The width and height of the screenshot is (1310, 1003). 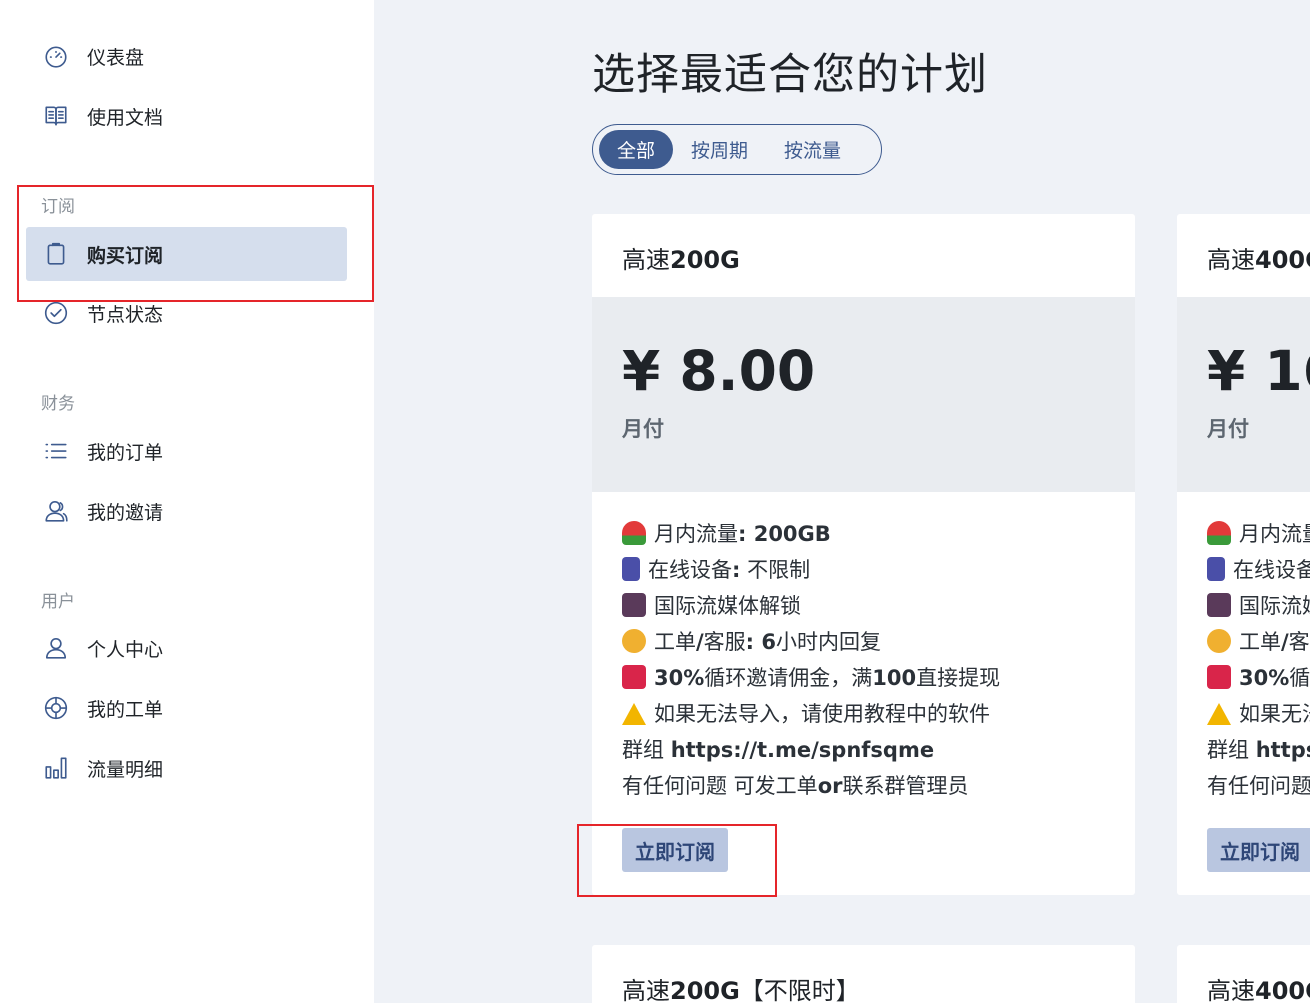 I want to click on sidebar-item-label: 流量明细, so click(x=125, y=769).